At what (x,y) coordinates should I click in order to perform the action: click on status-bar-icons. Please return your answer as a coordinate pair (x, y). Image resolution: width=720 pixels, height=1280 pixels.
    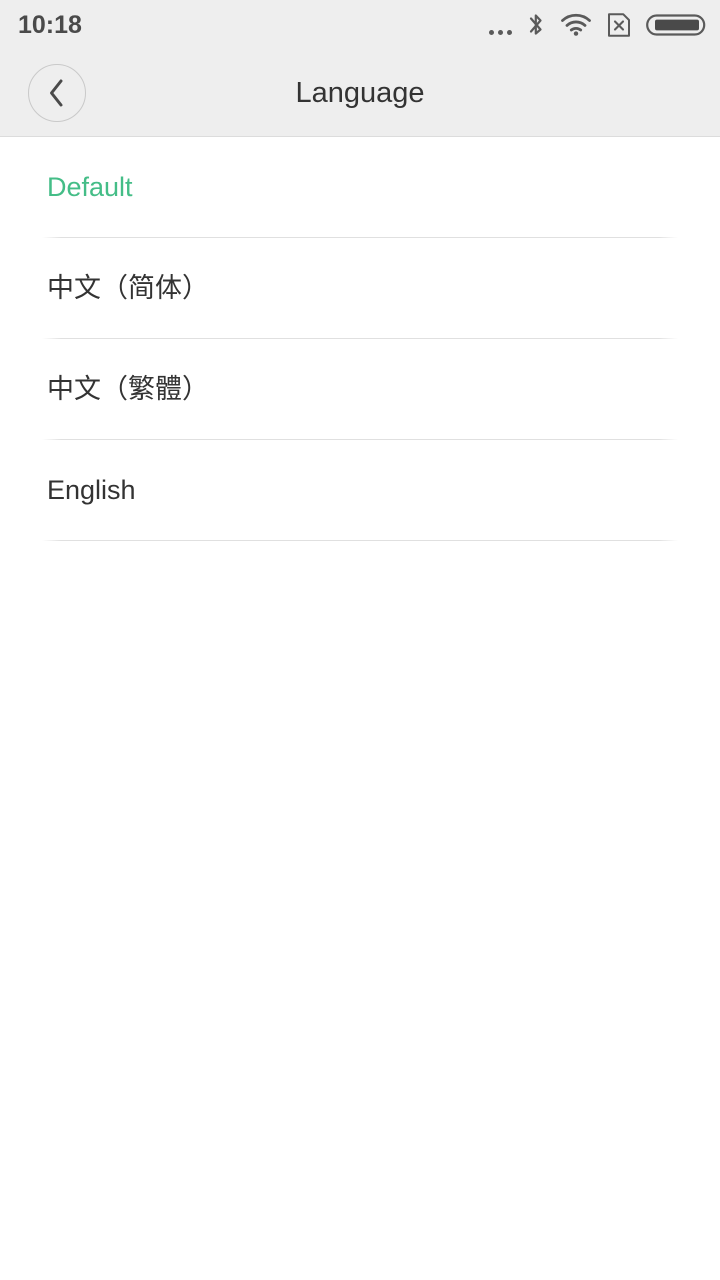
    Looking at the image, I should click on (597, 25).